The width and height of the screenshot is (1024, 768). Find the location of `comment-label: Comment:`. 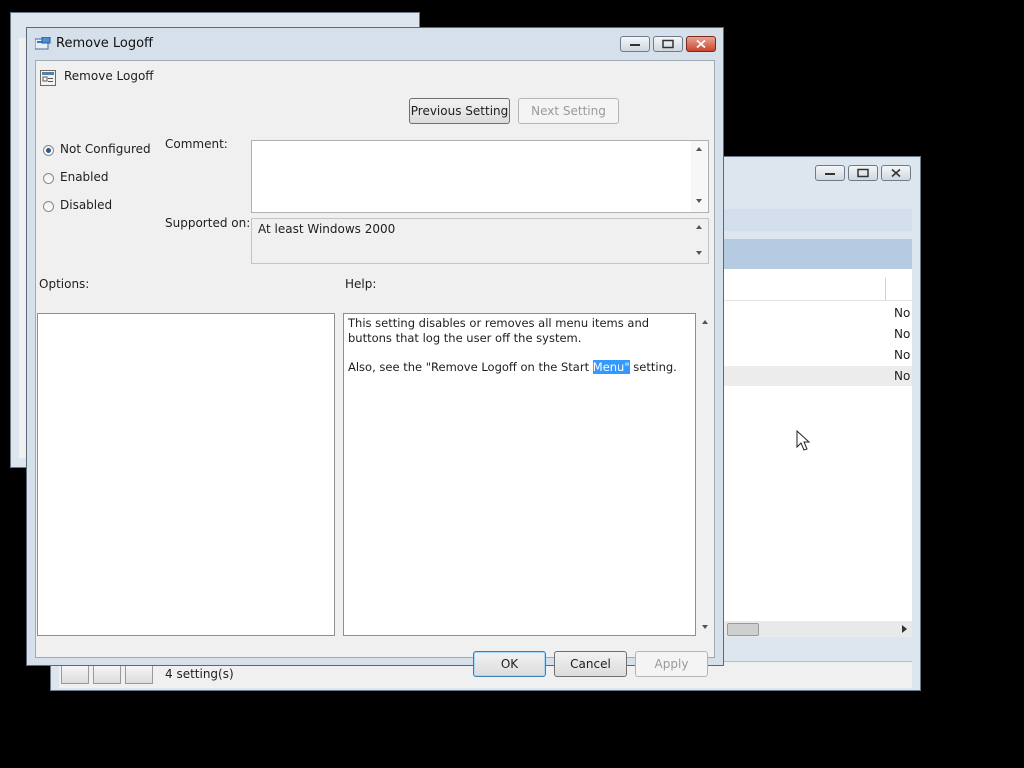

comment-label: Comment: is located at coordinates (196, 144).